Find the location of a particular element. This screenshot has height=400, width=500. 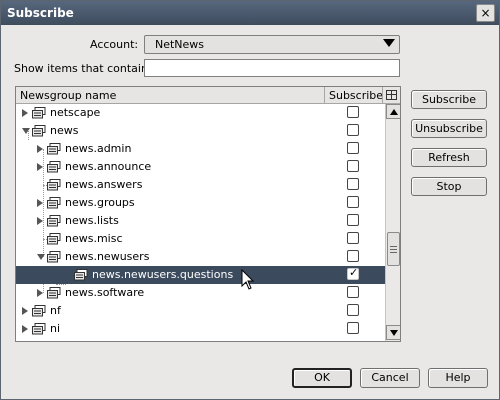

cancel-button: Cancel is located at coordinates (390, 378).